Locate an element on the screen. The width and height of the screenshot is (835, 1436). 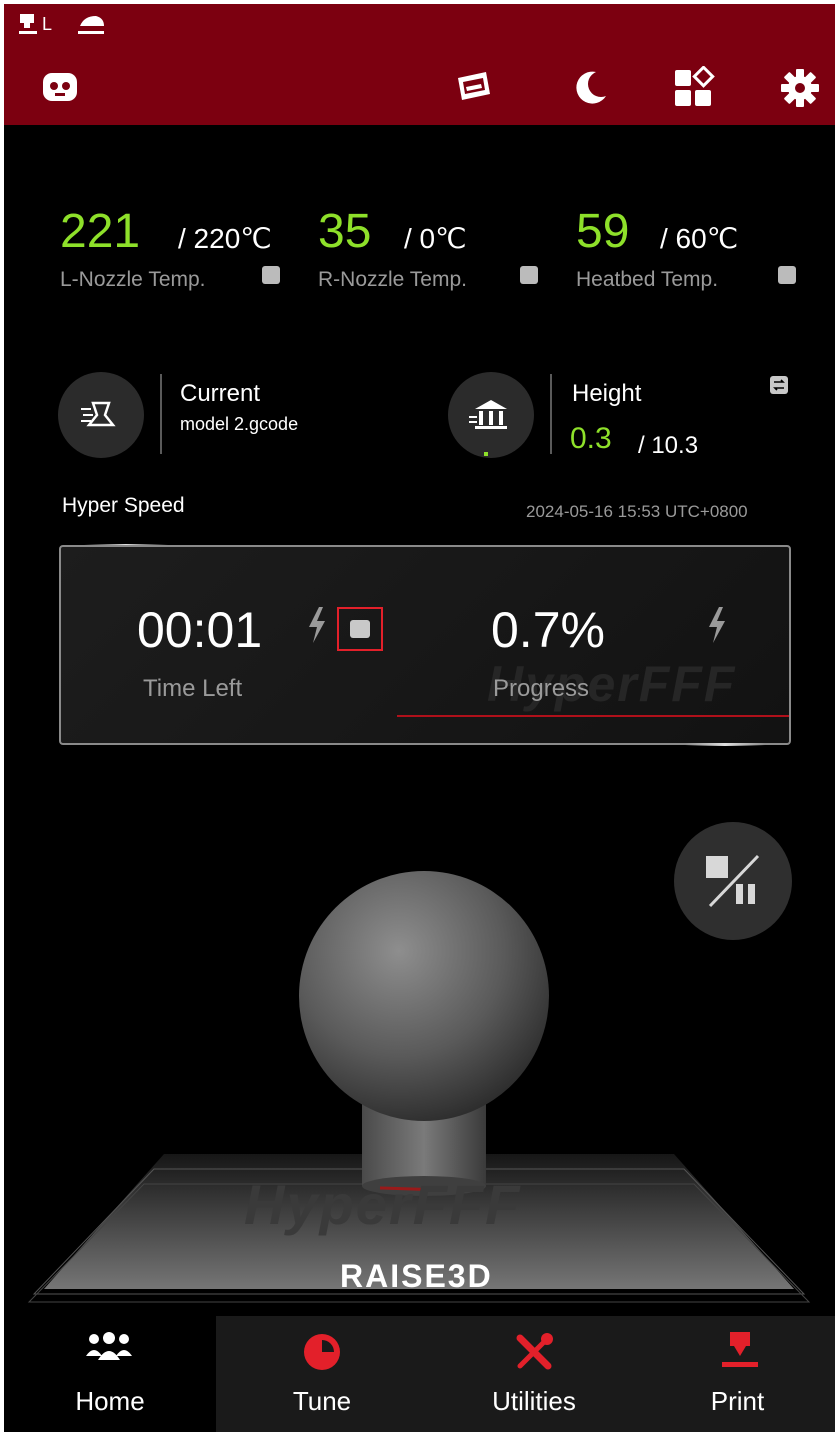
camera-view-button is located at coordinates (474, 88).